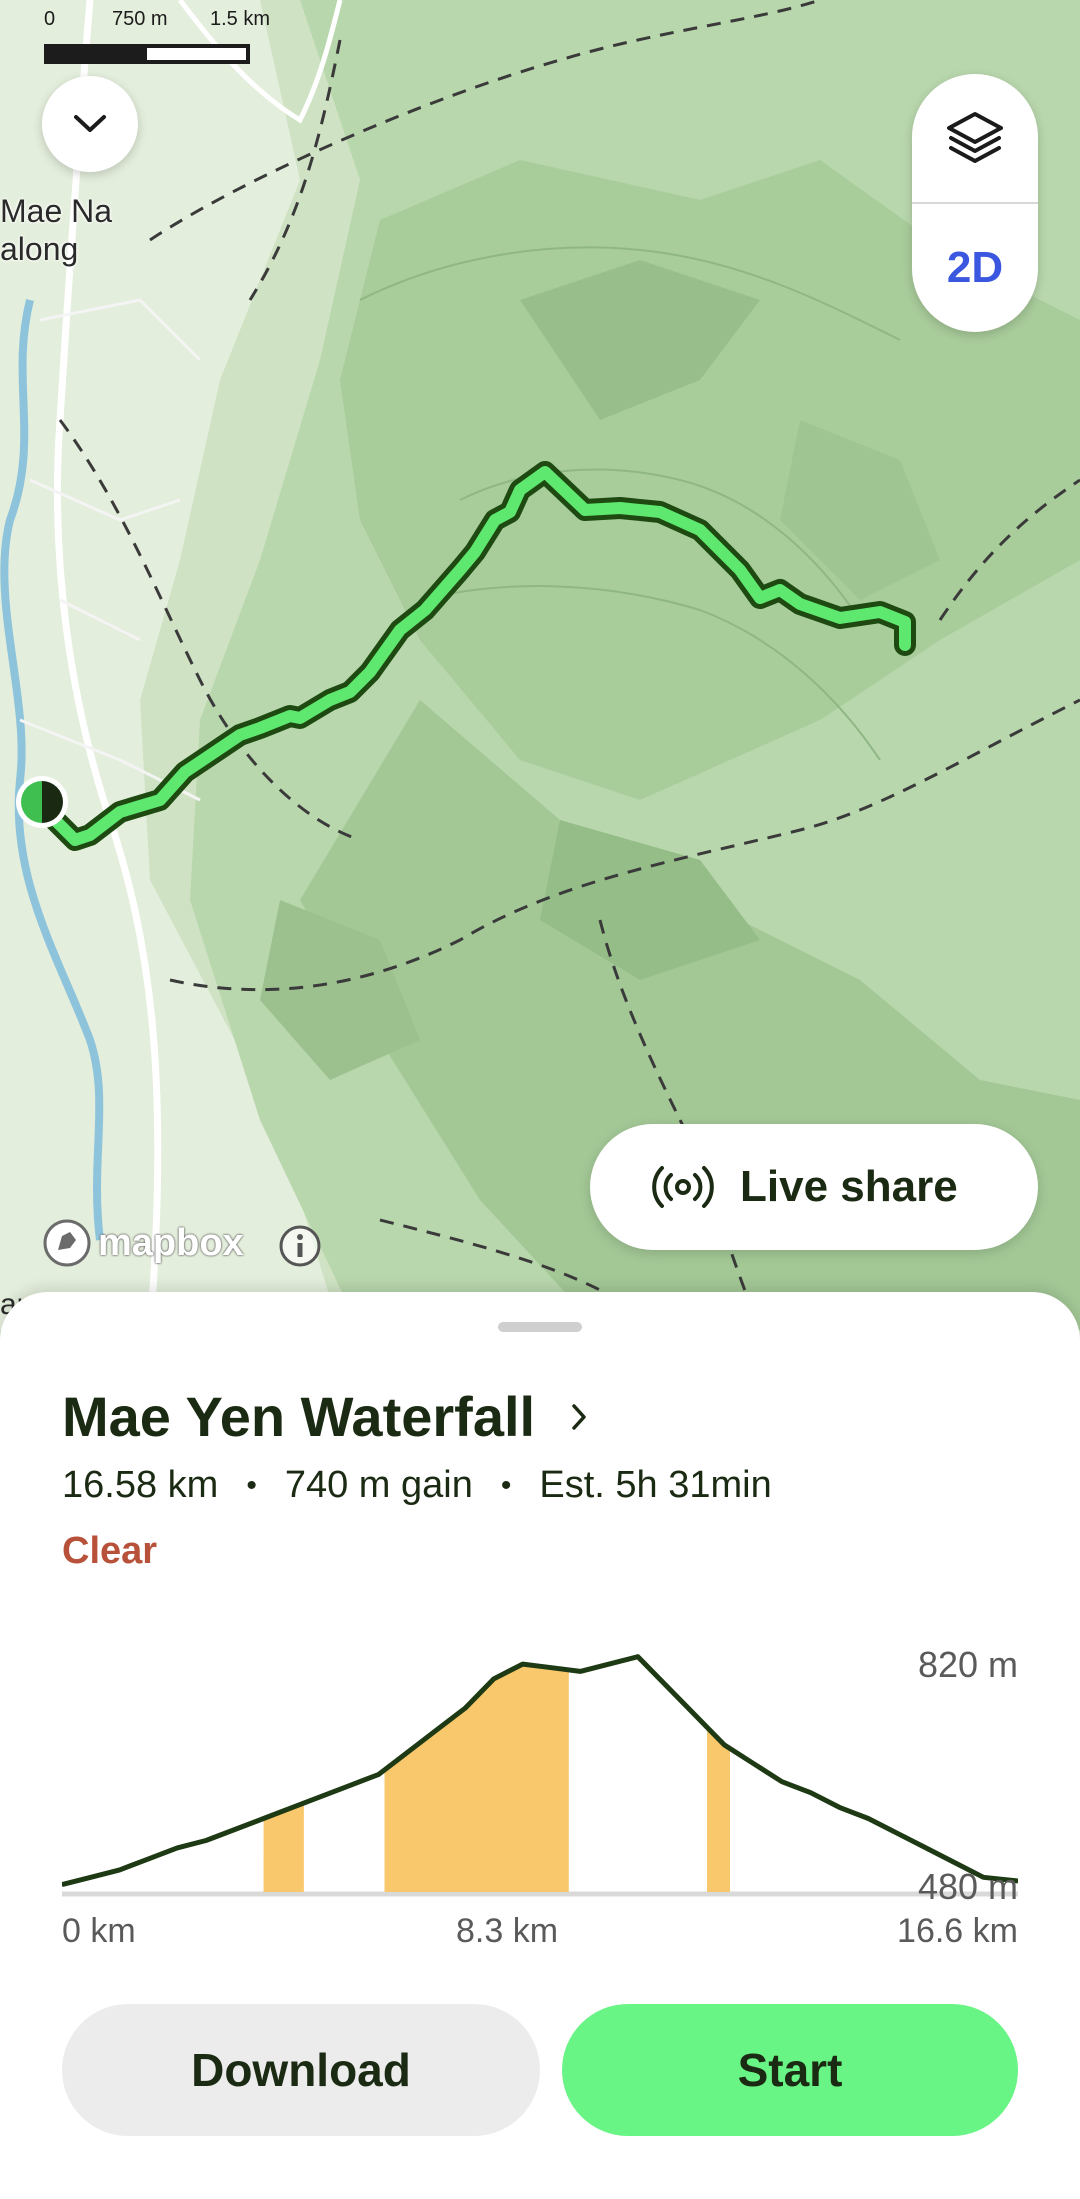 Image resolution: width=1080 pixels, height=2199 pixels. I want to click on weather-status: Clear, so click(110, 1551).